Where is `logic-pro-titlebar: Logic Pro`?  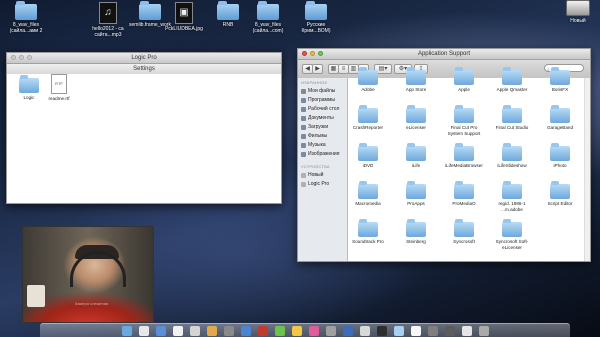 logic-pro-titlebar: Logic Pro is located at coordinates (144, 58).